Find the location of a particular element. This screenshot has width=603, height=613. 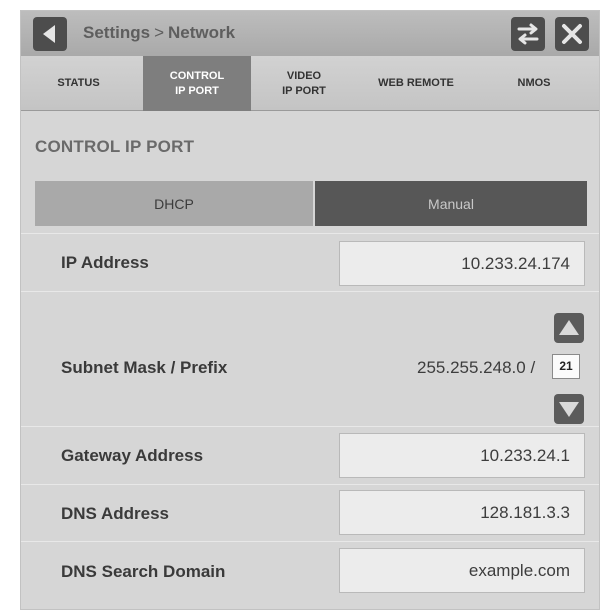

manual-button: Manual is located at coordinates (451, 203).